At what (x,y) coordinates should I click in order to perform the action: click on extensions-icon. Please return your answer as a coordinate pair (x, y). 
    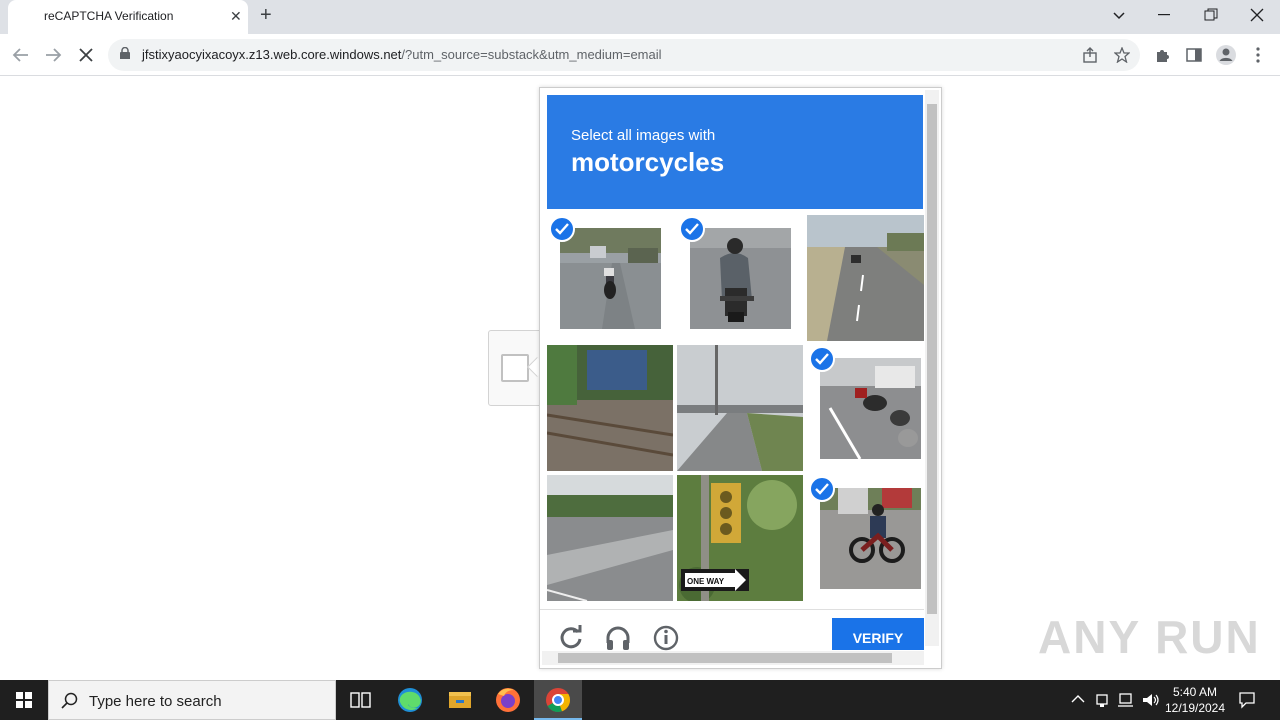
    Looking at the image, I should click on (1162, 55).